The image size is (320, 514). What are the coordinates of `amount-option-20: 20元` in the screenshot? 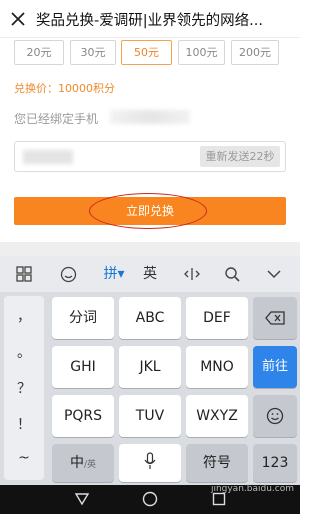 It's located at (39, 52).